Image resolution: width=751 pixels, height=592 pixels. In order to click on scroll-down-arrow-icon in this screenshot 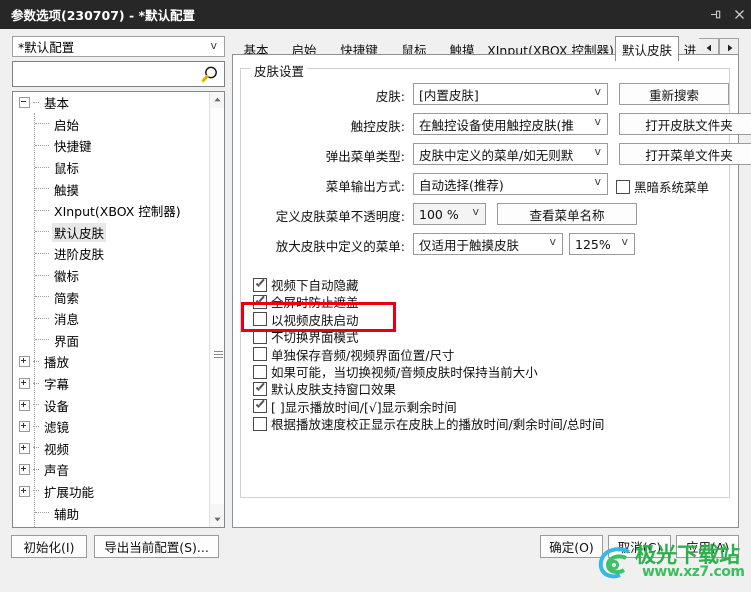, I will do `click(217, 519)`.